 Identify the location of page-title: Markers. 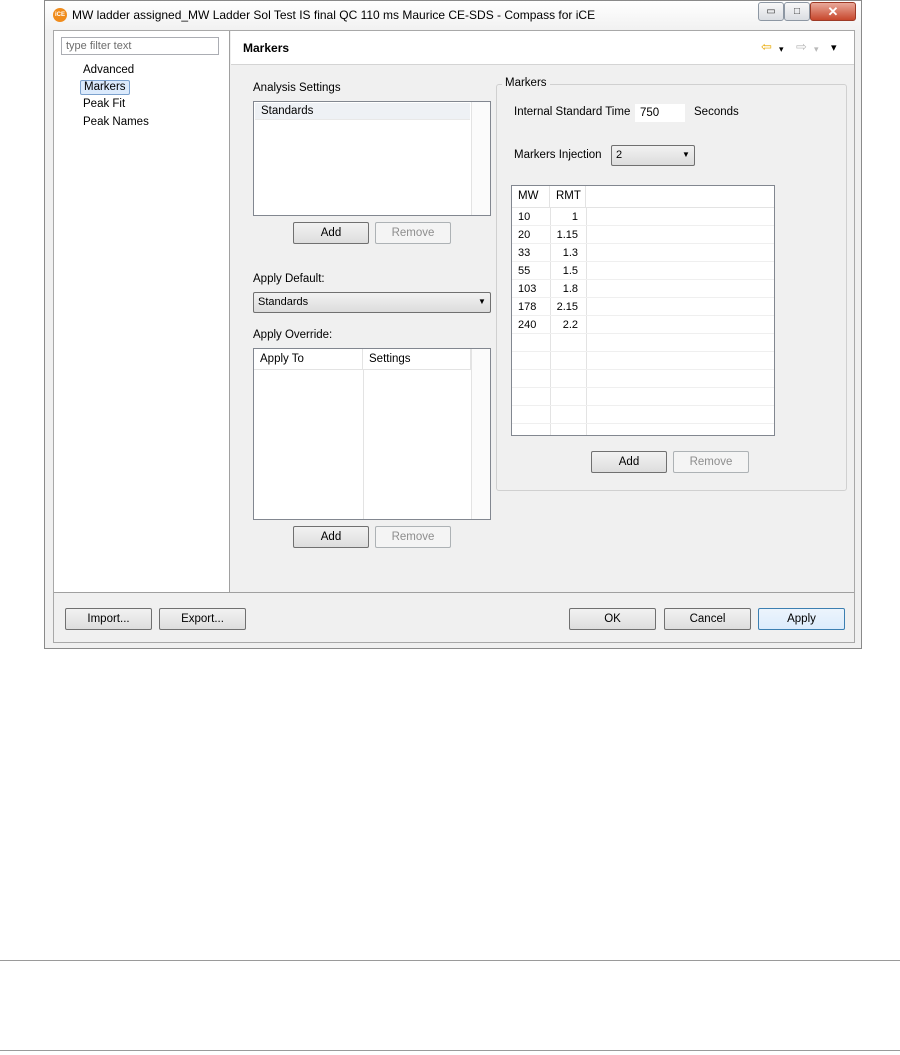
(266, 48).